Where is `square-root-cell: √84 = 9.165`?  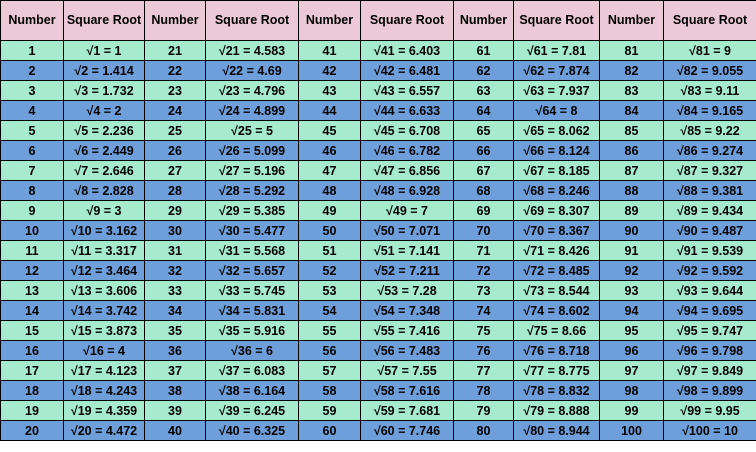
square-root-cell: √84 = 9.165 is located at coordinates (709, 110).